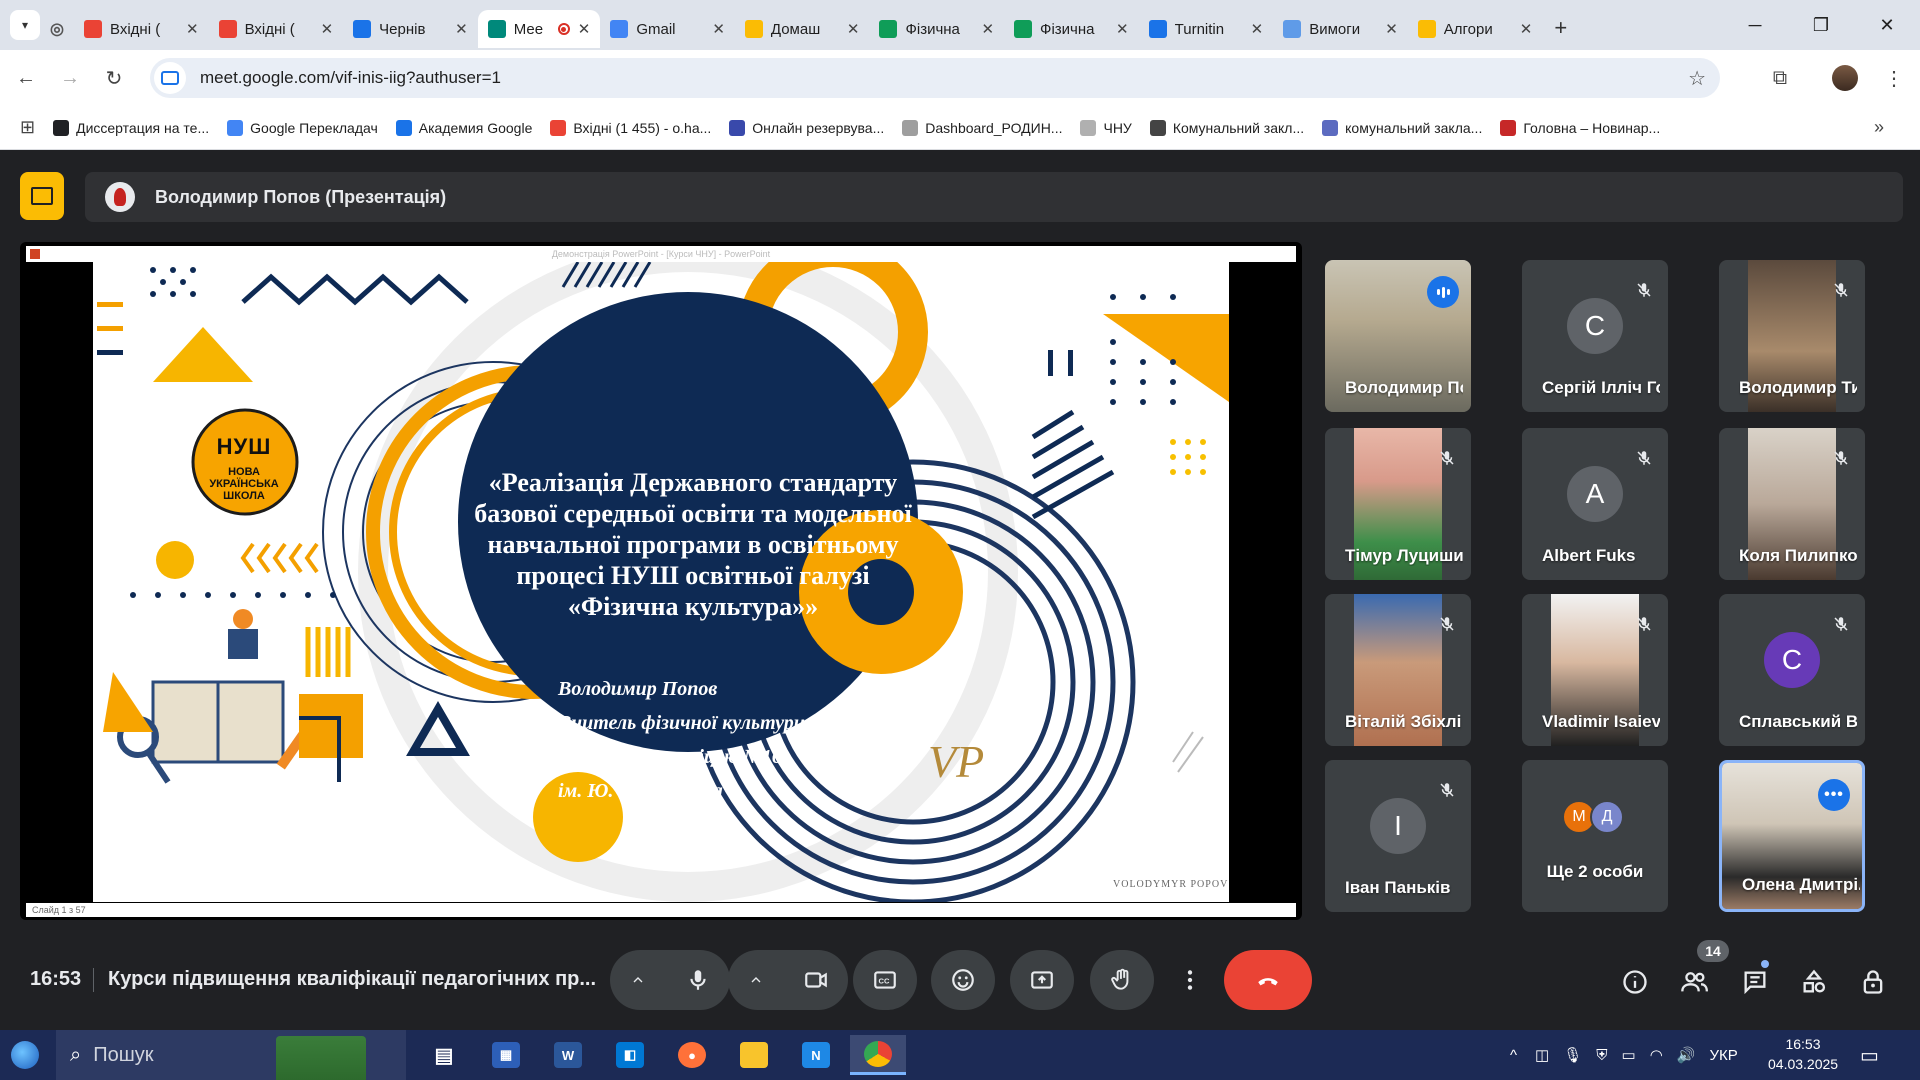 This screenshot has height=1080, width=1920. Describe the element at coordinates (1686, 1055) in the screenshot. I see `volume-icon: 🔊` at that location.